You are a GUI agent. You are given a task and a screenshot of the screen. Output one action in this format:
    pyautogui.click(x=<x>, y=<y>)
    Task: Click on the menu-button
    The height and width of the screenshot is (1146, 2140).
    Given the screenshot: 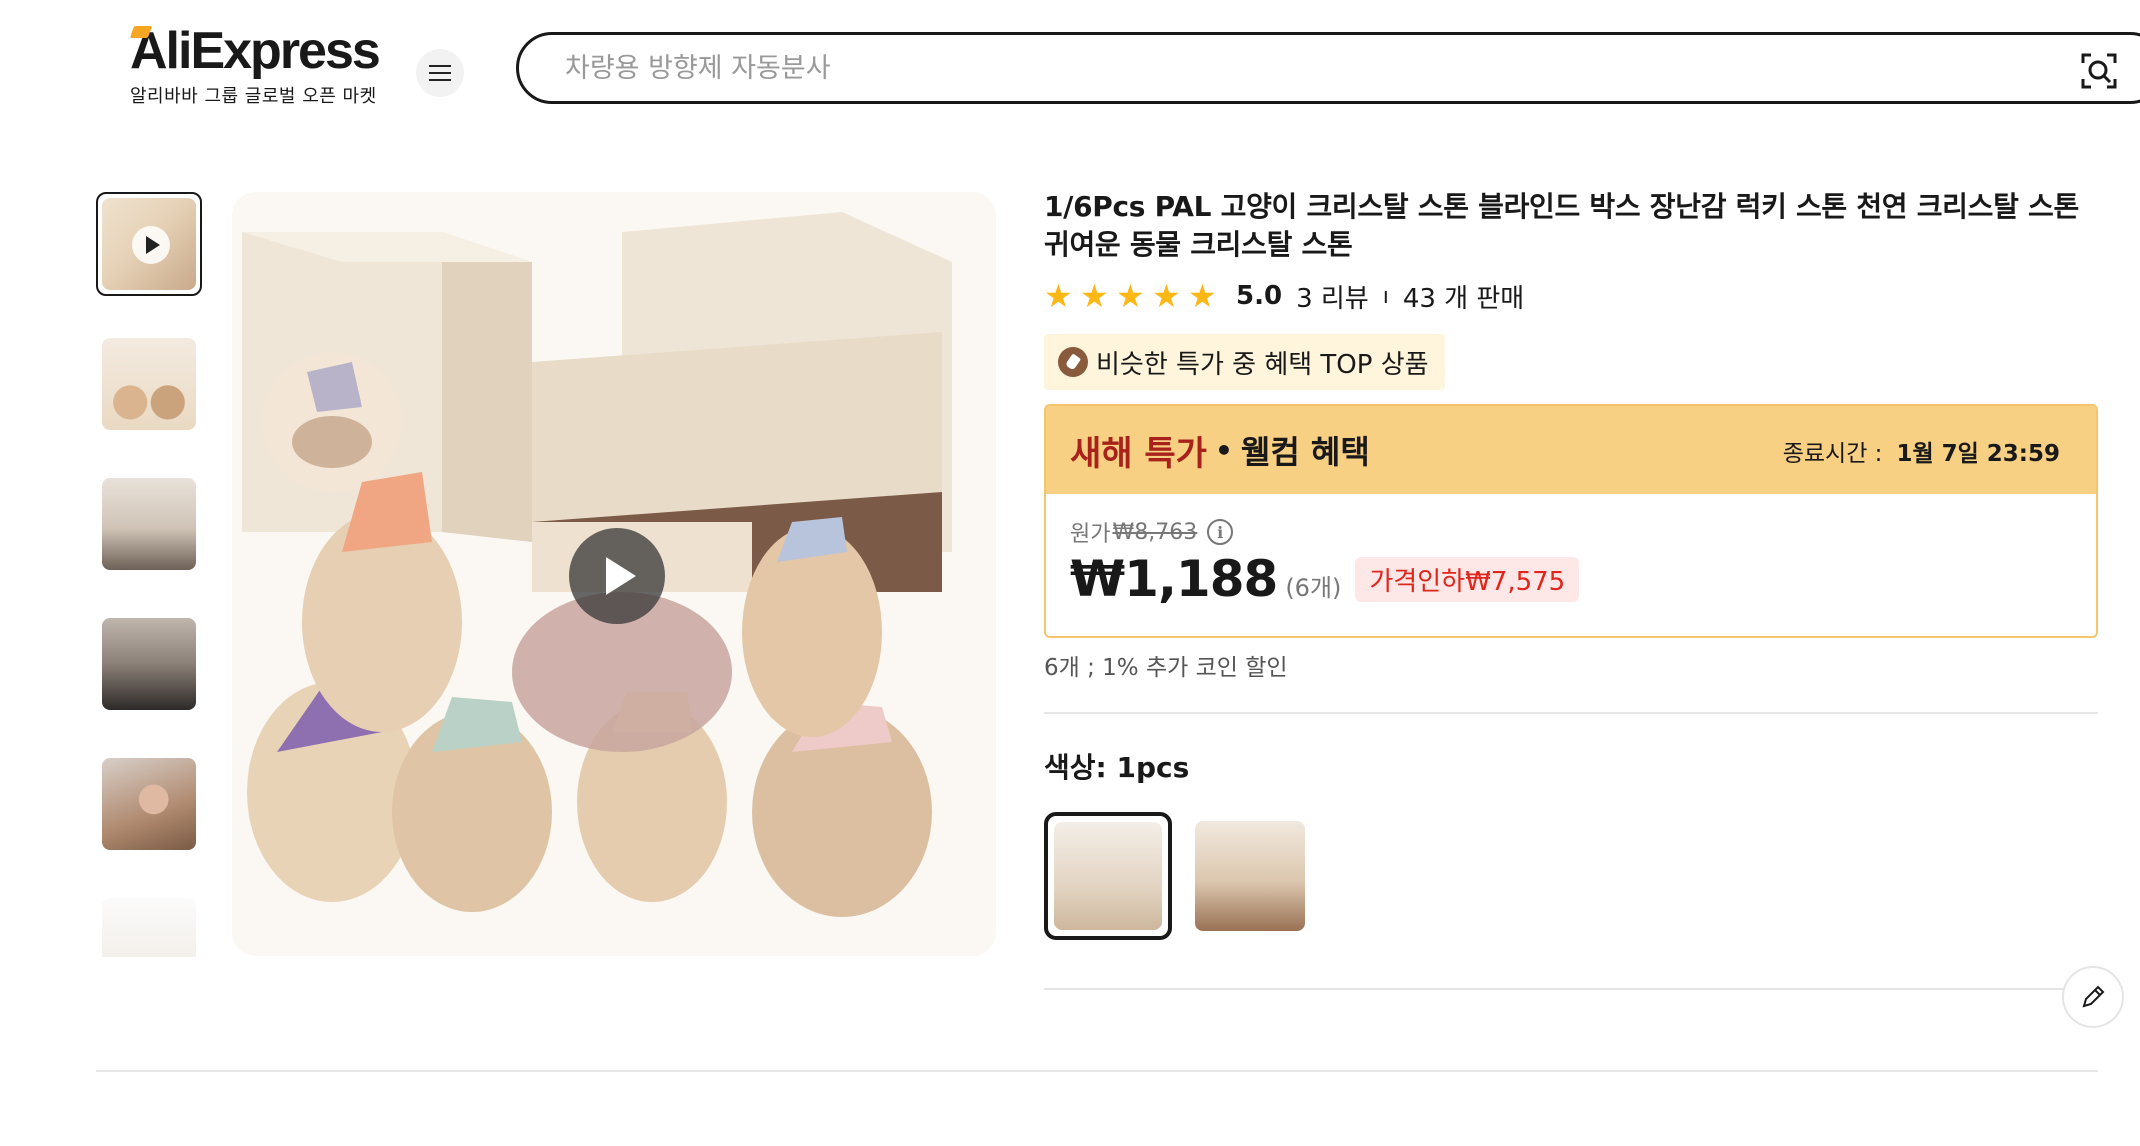 What is the action you would take?
    pyautogui.click(x=440, y=73)
    